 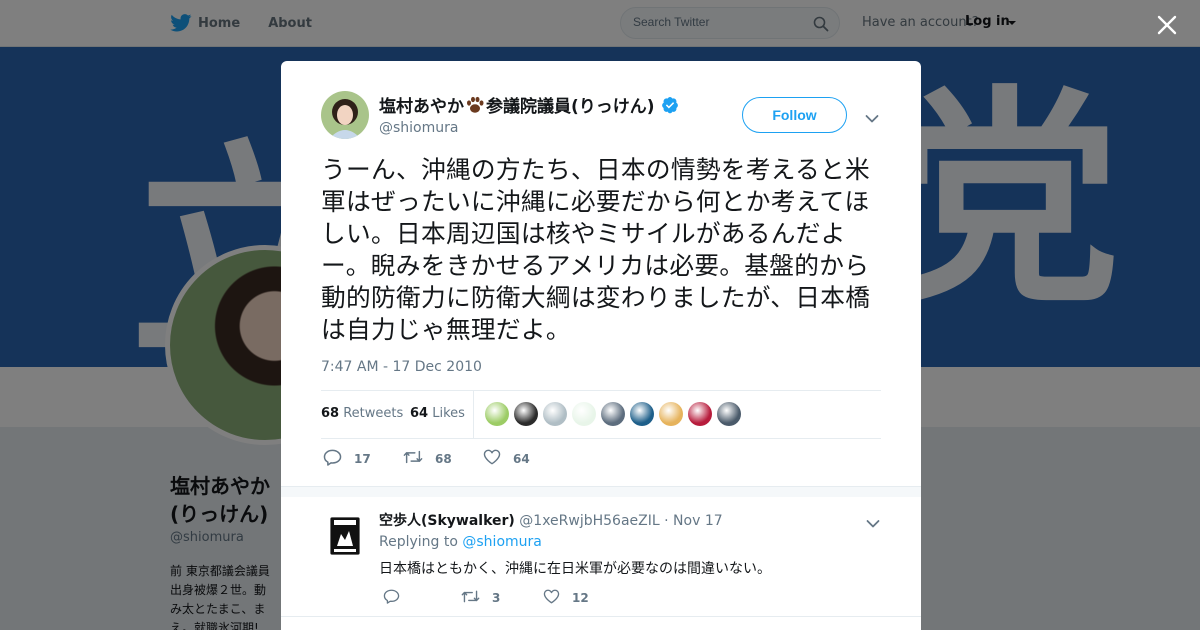 I want to click on like-action: 64, so click(x=506, y=458).